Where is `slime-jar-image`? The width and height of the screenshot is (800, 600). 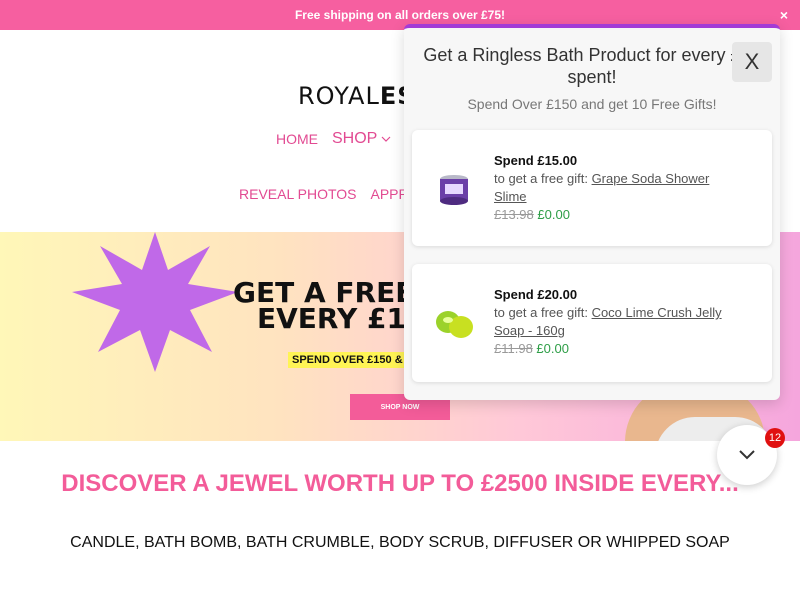
slime-jar-image is located at coordinates (454, 190).